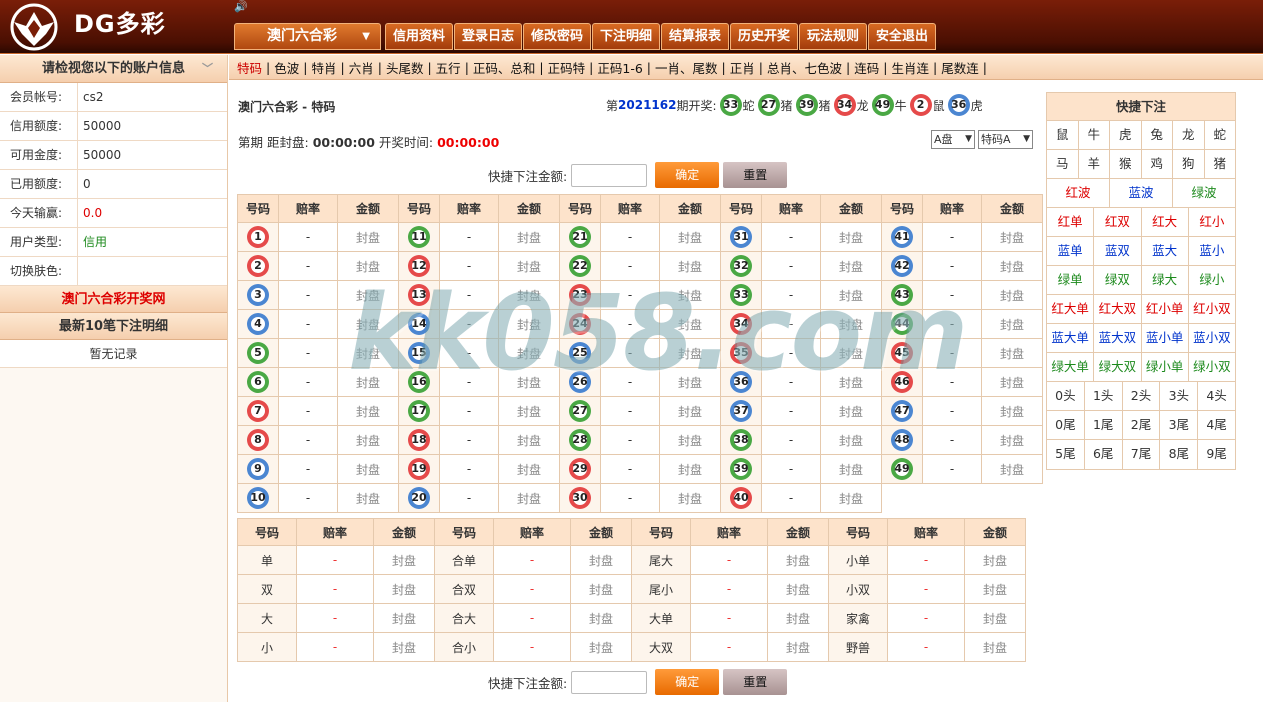  Describe the element at coordinates (1212, 251) in the screenshot. I see `quick-bet-option: 蓝小` at that location.